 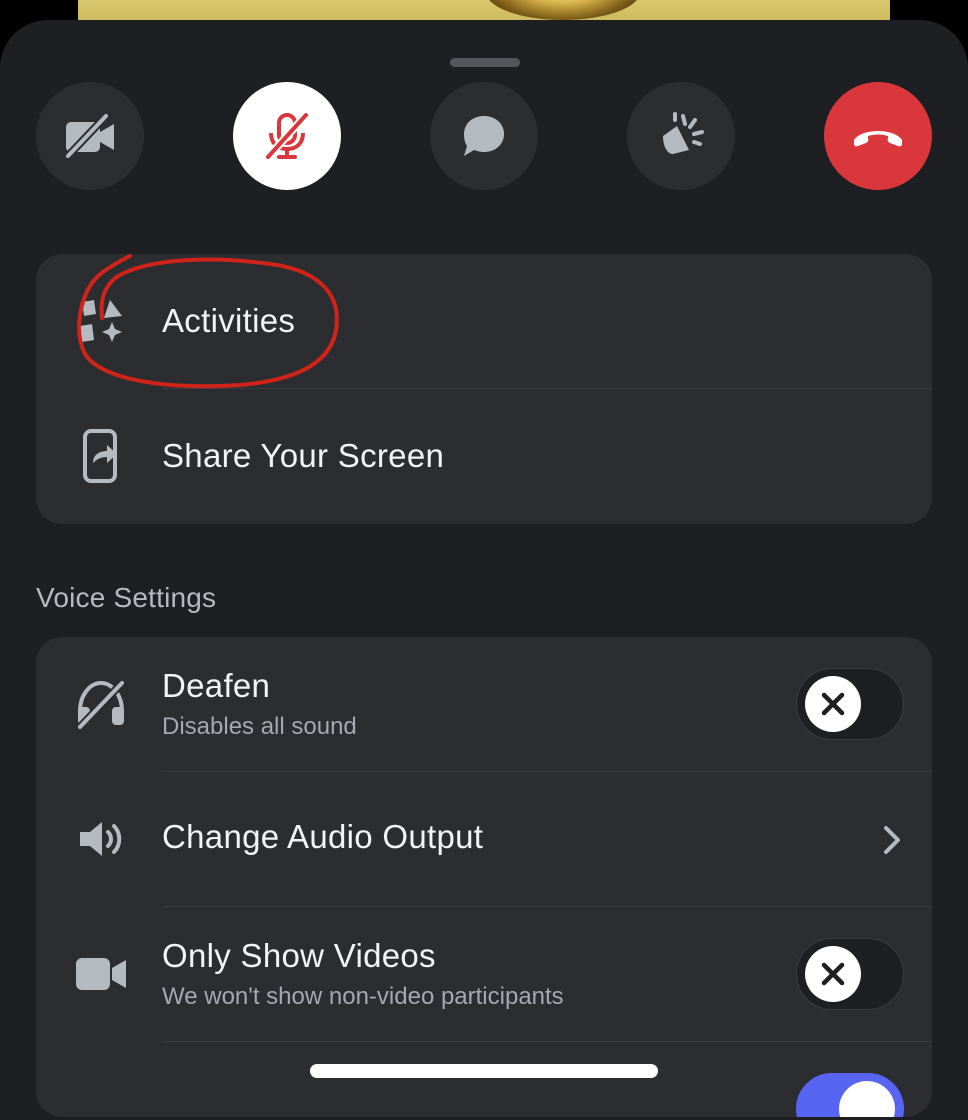 I want to click on only-videos-label: Only Show Videos, so click(x=299, y=955).